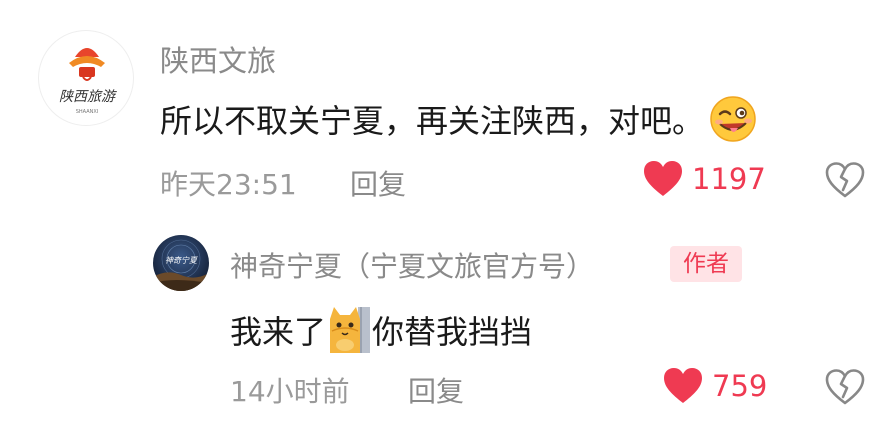  What do you see at coordinates (452, 332) in the screenshot?
I see `reply-text-after: 你替我挡挡` at bounding box center [452, 332].